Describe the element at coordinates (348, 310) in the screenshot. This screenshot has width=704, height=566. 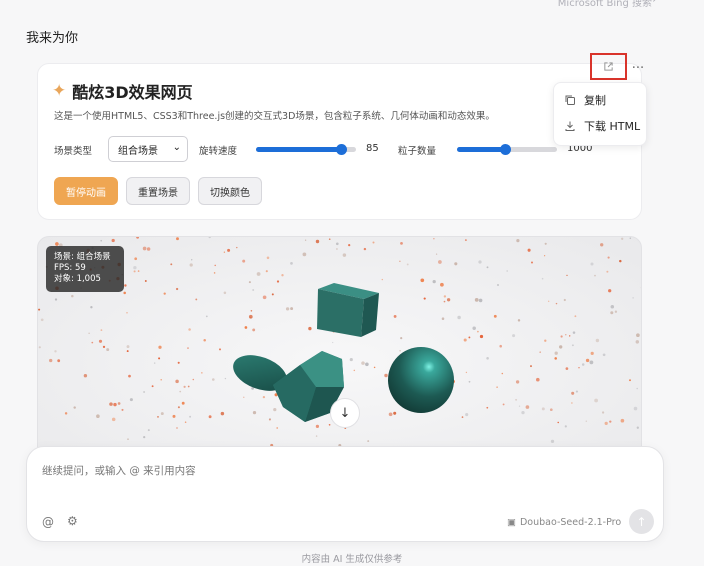
I see `cube-shape` at that location.